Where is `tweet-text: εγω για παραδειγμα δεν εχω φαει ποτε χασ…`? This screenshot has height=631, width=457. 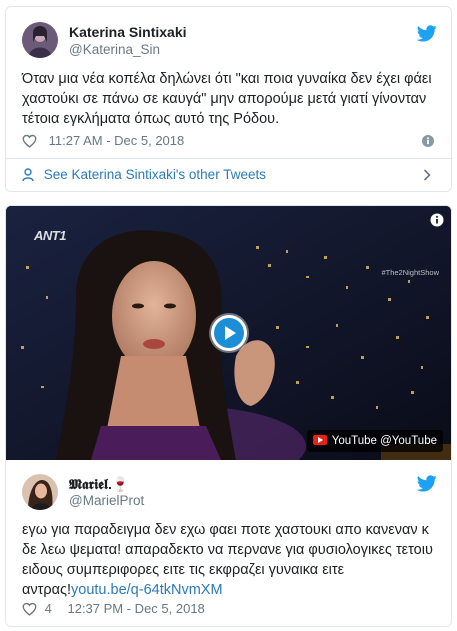
tweet-text: εγω για παραδειγμα δεν εχω φαει ποτε χασ… is located at coordinates (228, 560).